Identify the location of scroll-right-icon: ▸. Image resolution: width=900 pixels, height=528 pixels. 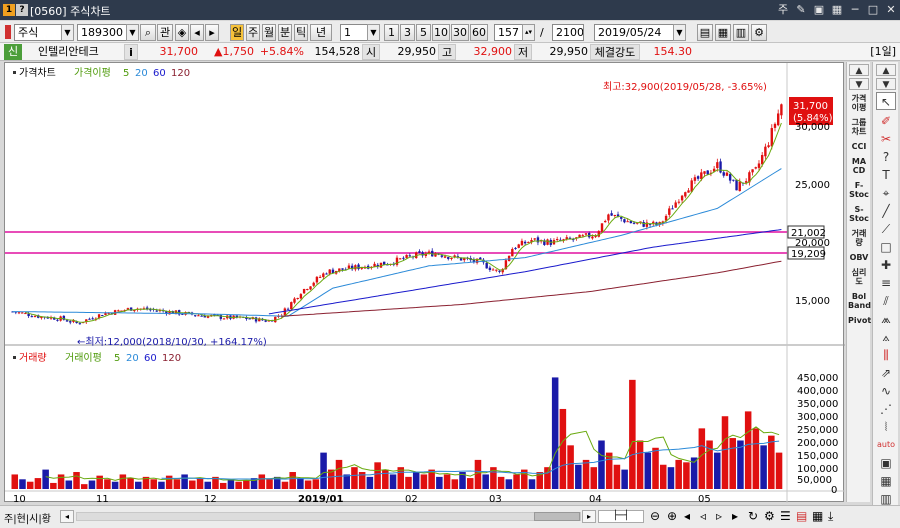
(589, 516).